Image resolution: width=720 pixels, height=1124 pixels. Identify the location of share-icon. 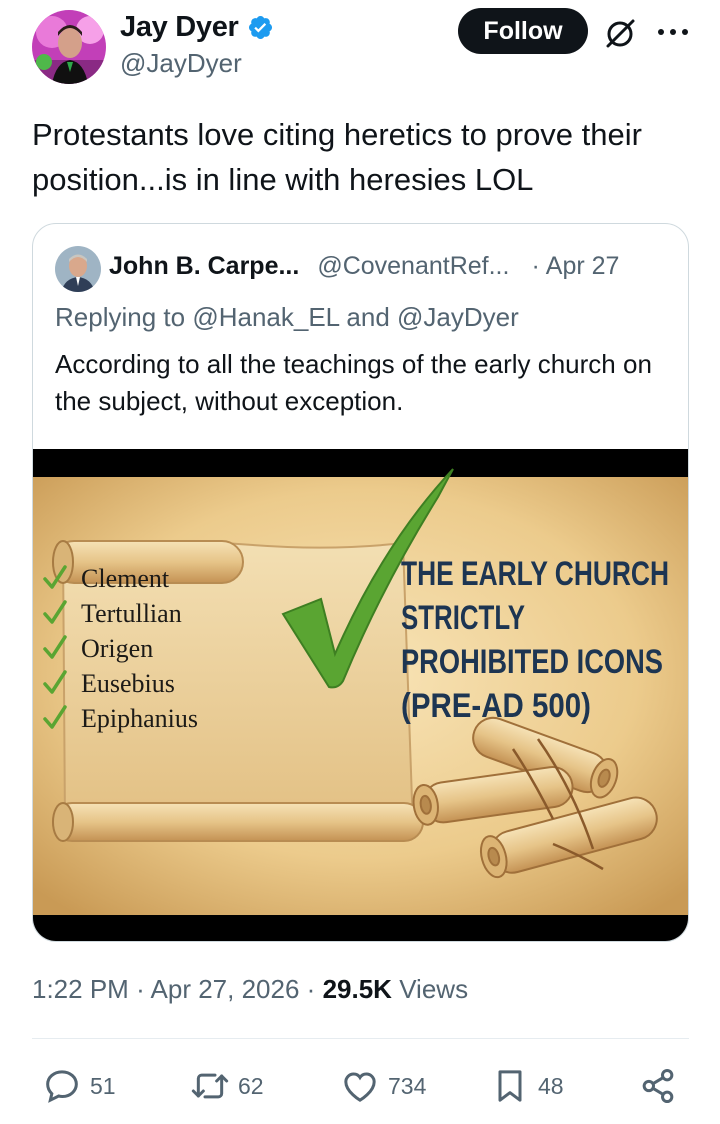
(658, 1086).